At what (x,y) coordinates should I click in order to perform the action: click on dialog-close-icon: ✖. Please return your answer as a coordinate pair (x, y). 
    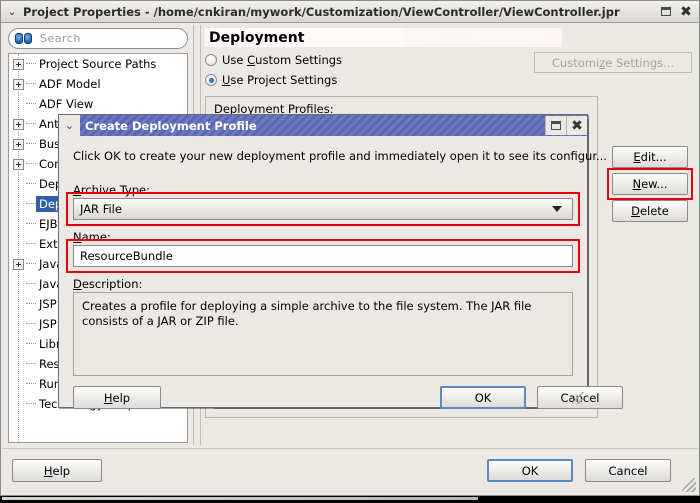
    Looking at the image, I should click on (577, 125).